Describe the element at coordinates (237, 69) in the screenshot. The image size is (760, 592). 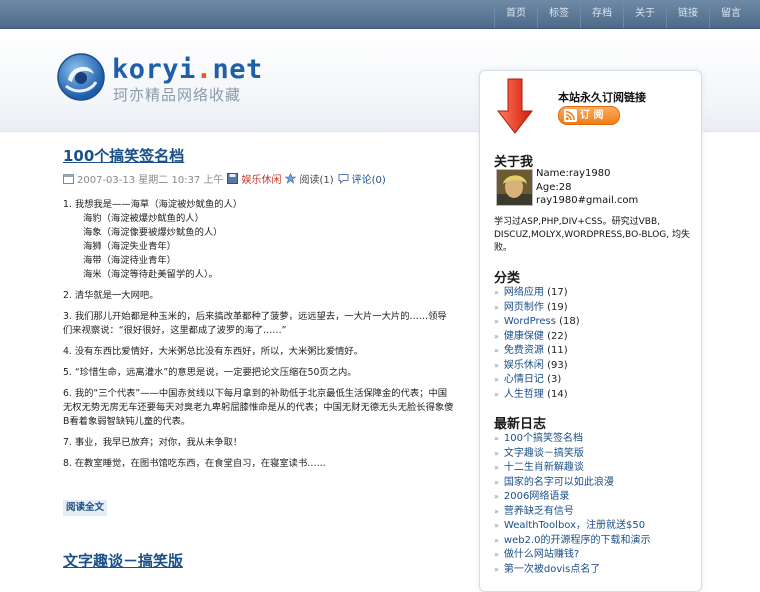
I see `logo-name-part-b: net` at that location.